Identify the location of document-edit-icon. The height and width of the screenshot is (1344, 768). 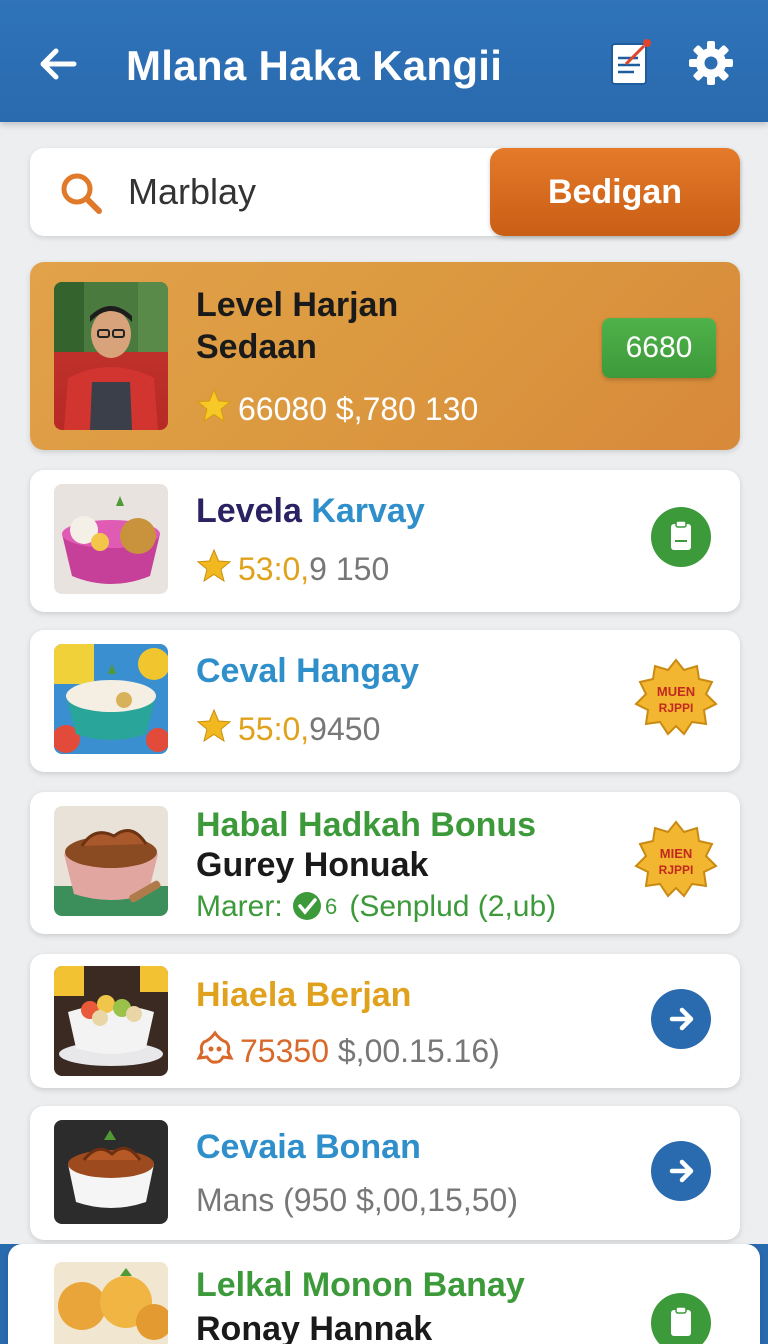
(631, 63).